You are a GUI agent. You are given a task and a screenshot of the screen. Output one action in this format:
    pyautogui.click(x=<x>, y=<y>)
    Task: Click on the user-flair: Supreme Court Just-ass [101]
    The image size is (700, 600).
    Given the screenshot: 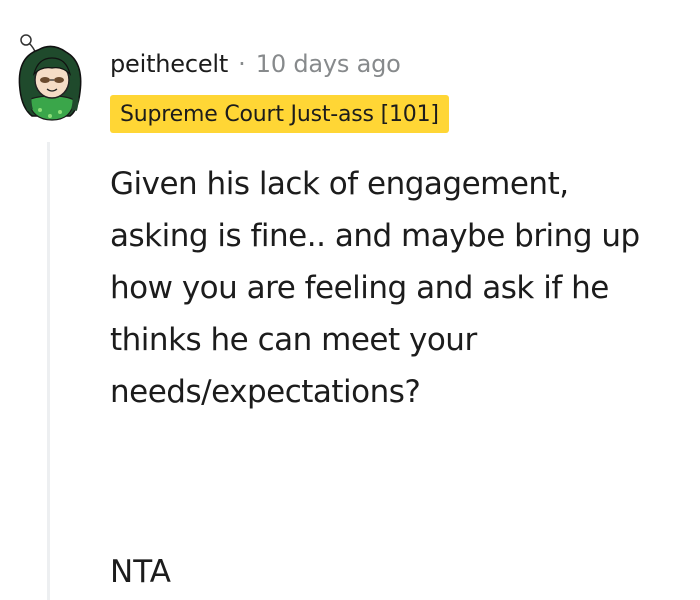 What is the action you would take?
    pyautogui.click(x=279, y=114)
    